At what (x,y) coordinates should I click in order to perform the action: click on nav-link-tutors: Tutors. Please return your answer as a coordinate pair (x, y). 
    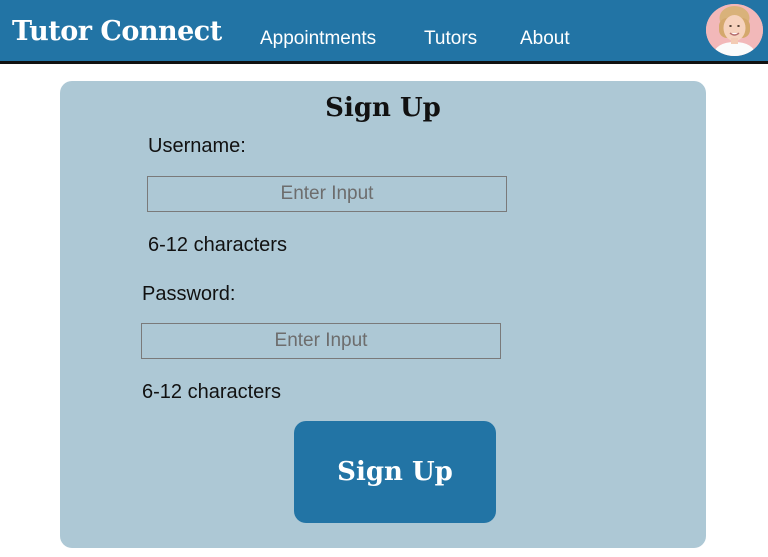
    Looking at the image, I should click on (450, 38).